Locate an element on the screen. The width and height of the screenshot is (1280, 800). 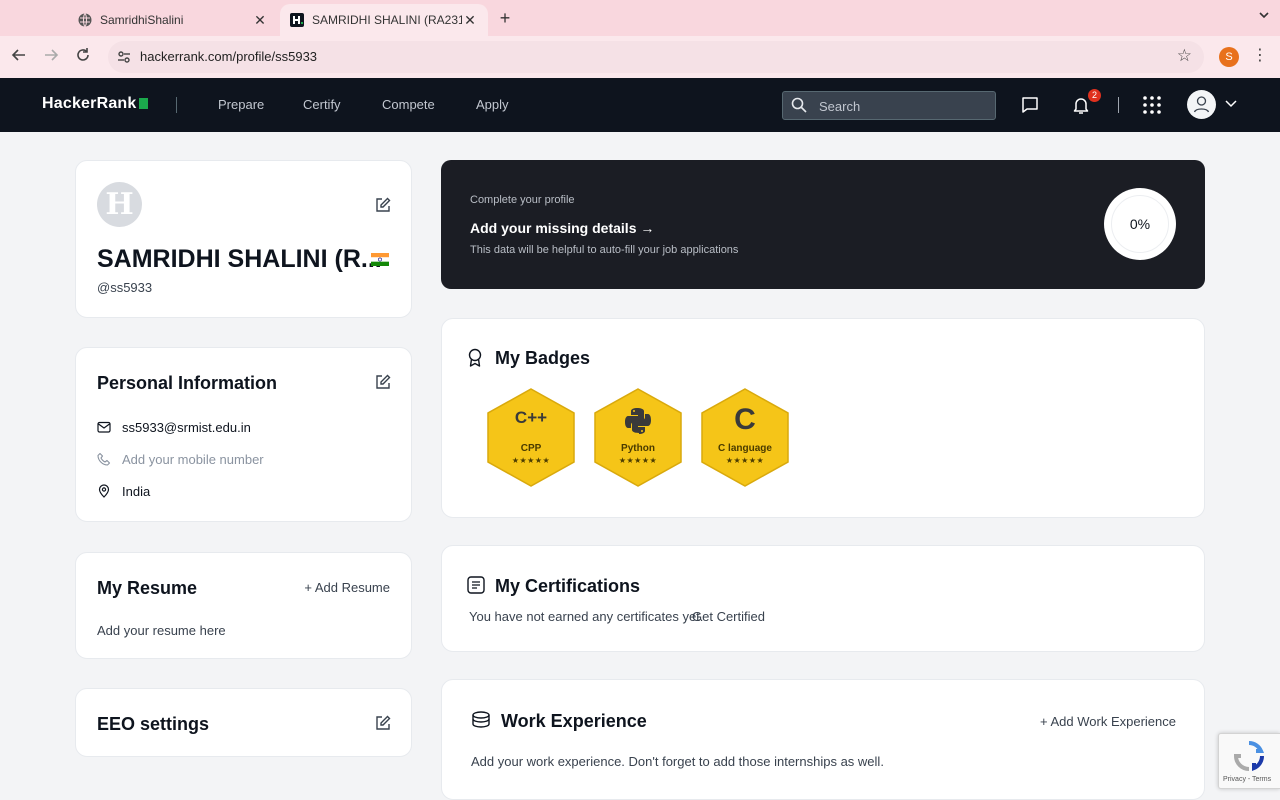
recaptcha-privacy-terms: Privacy - Terms is located at coordinates (1247, 779).